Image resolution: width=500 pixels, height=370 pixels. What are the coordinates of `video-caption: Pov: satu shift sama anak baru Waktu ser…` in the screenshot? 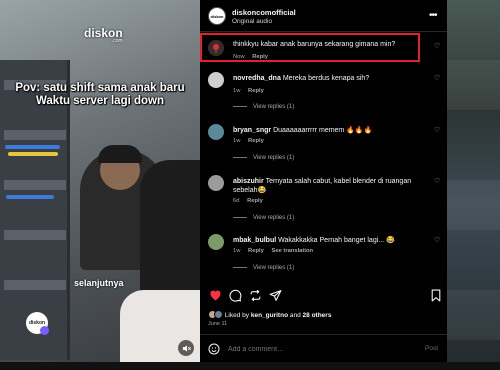 It's located at (100, 95).